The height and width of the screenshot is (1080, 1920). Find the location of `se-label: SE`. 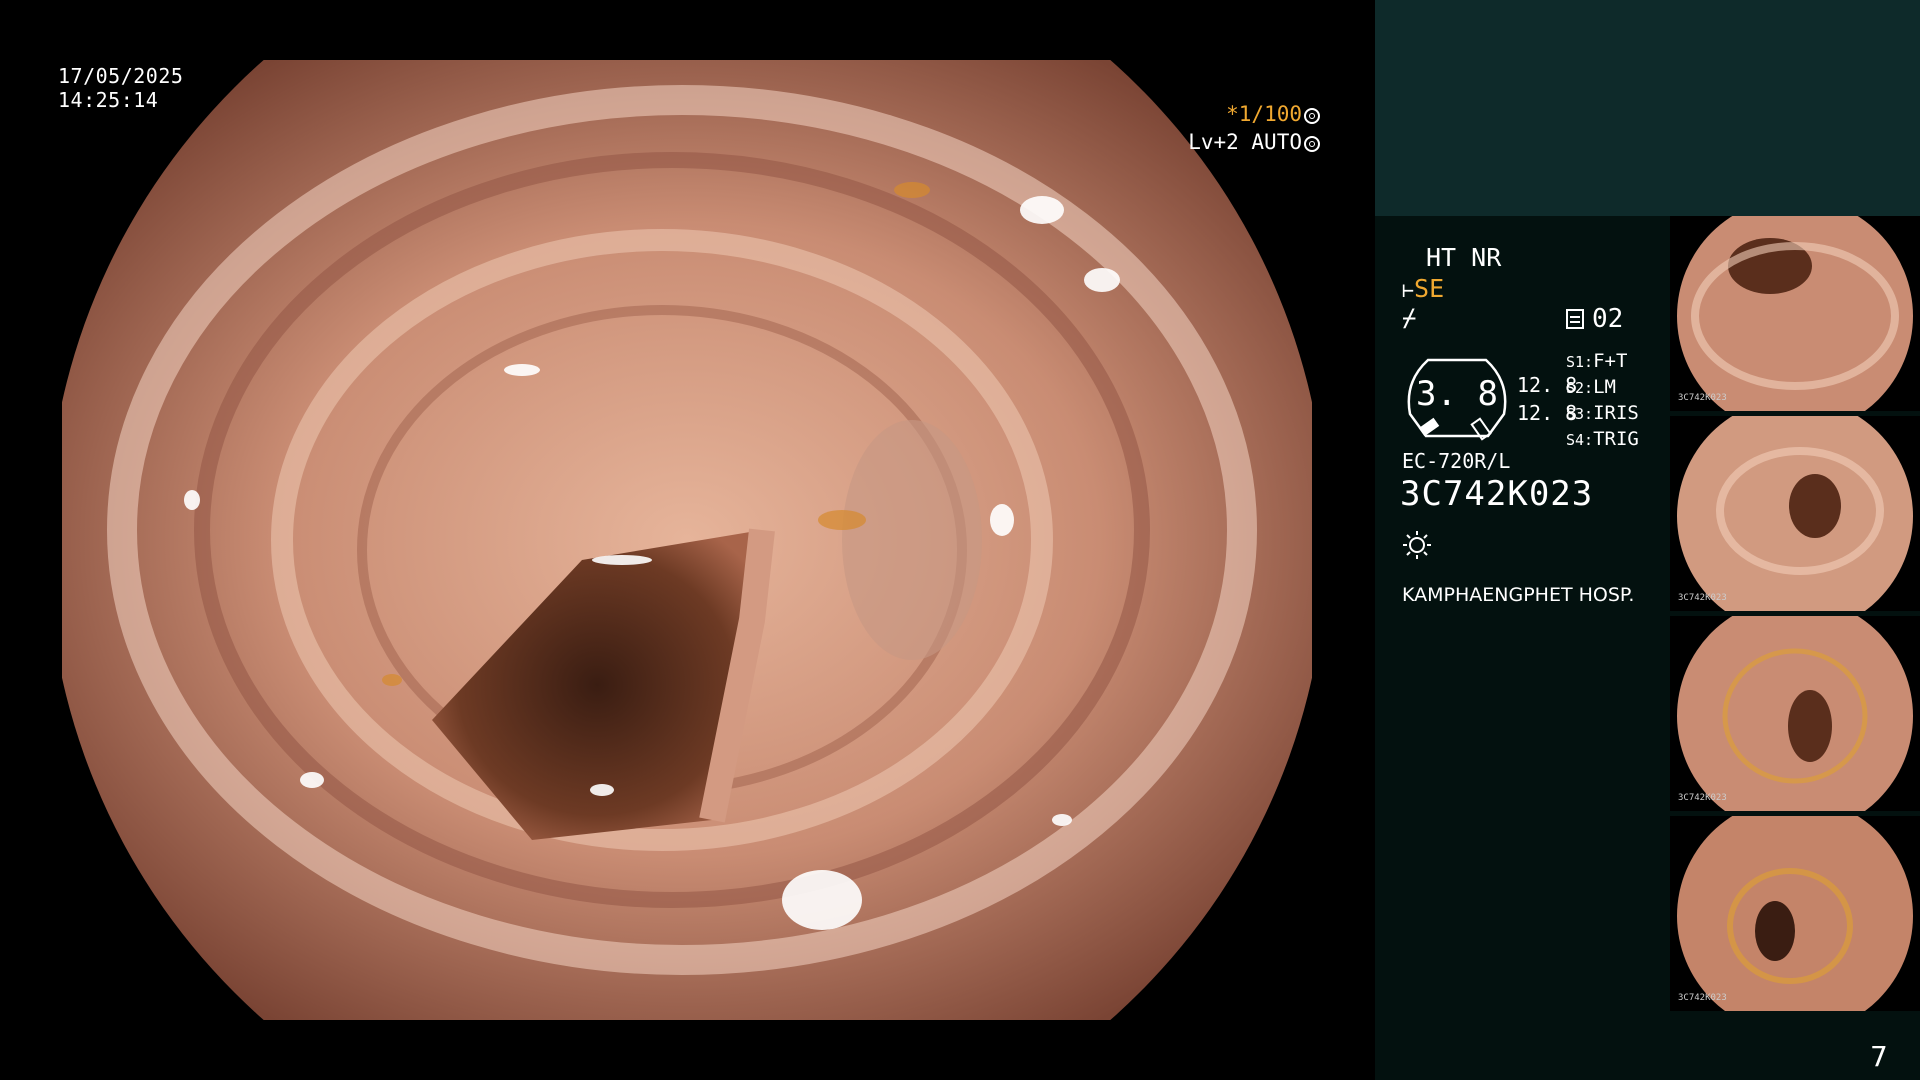

se-label: SE is located at coordinates (1429, 288).